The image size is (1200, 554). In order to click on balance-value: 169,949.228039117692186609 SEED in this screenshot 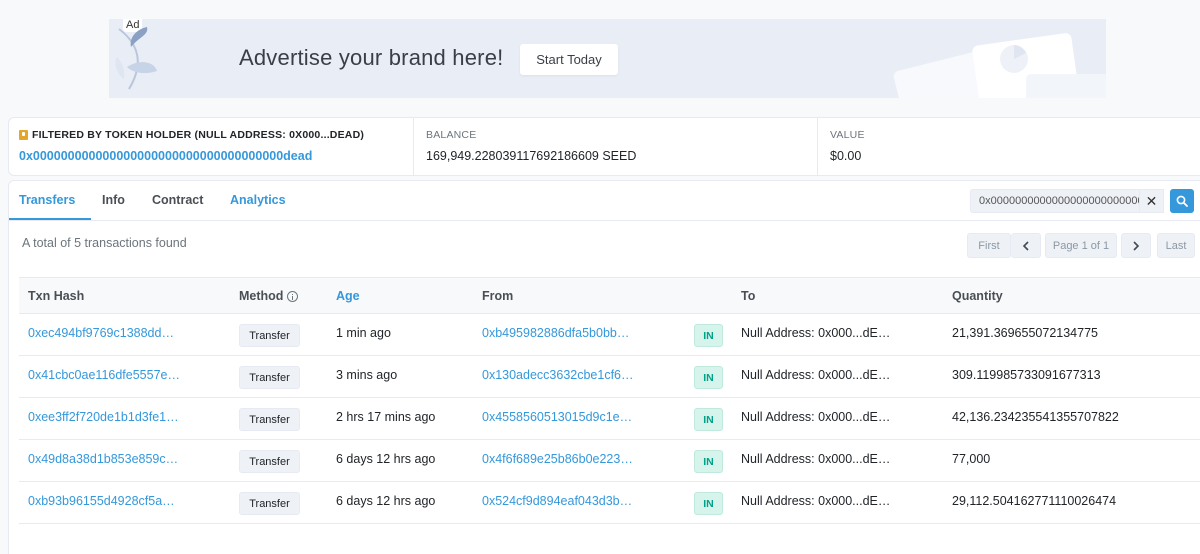, I will do `click(531, 156)`.